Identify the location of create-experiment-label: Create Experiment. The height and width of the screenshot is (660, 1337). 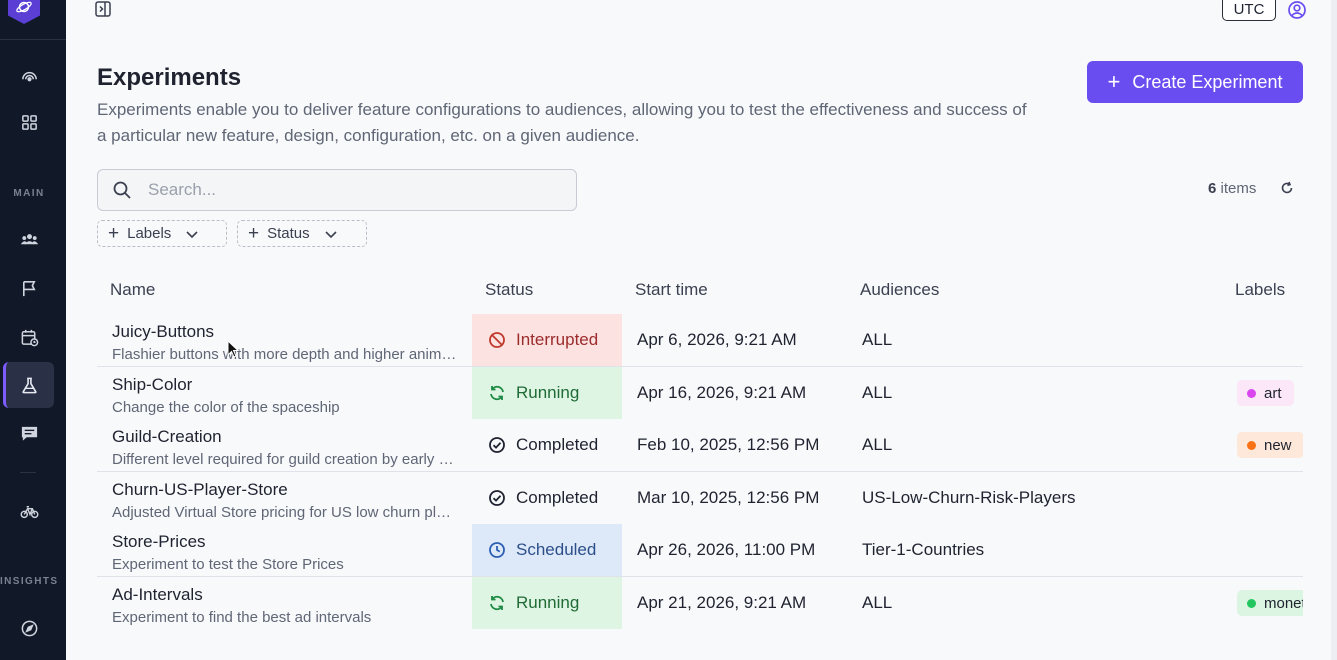
(1207, 81).